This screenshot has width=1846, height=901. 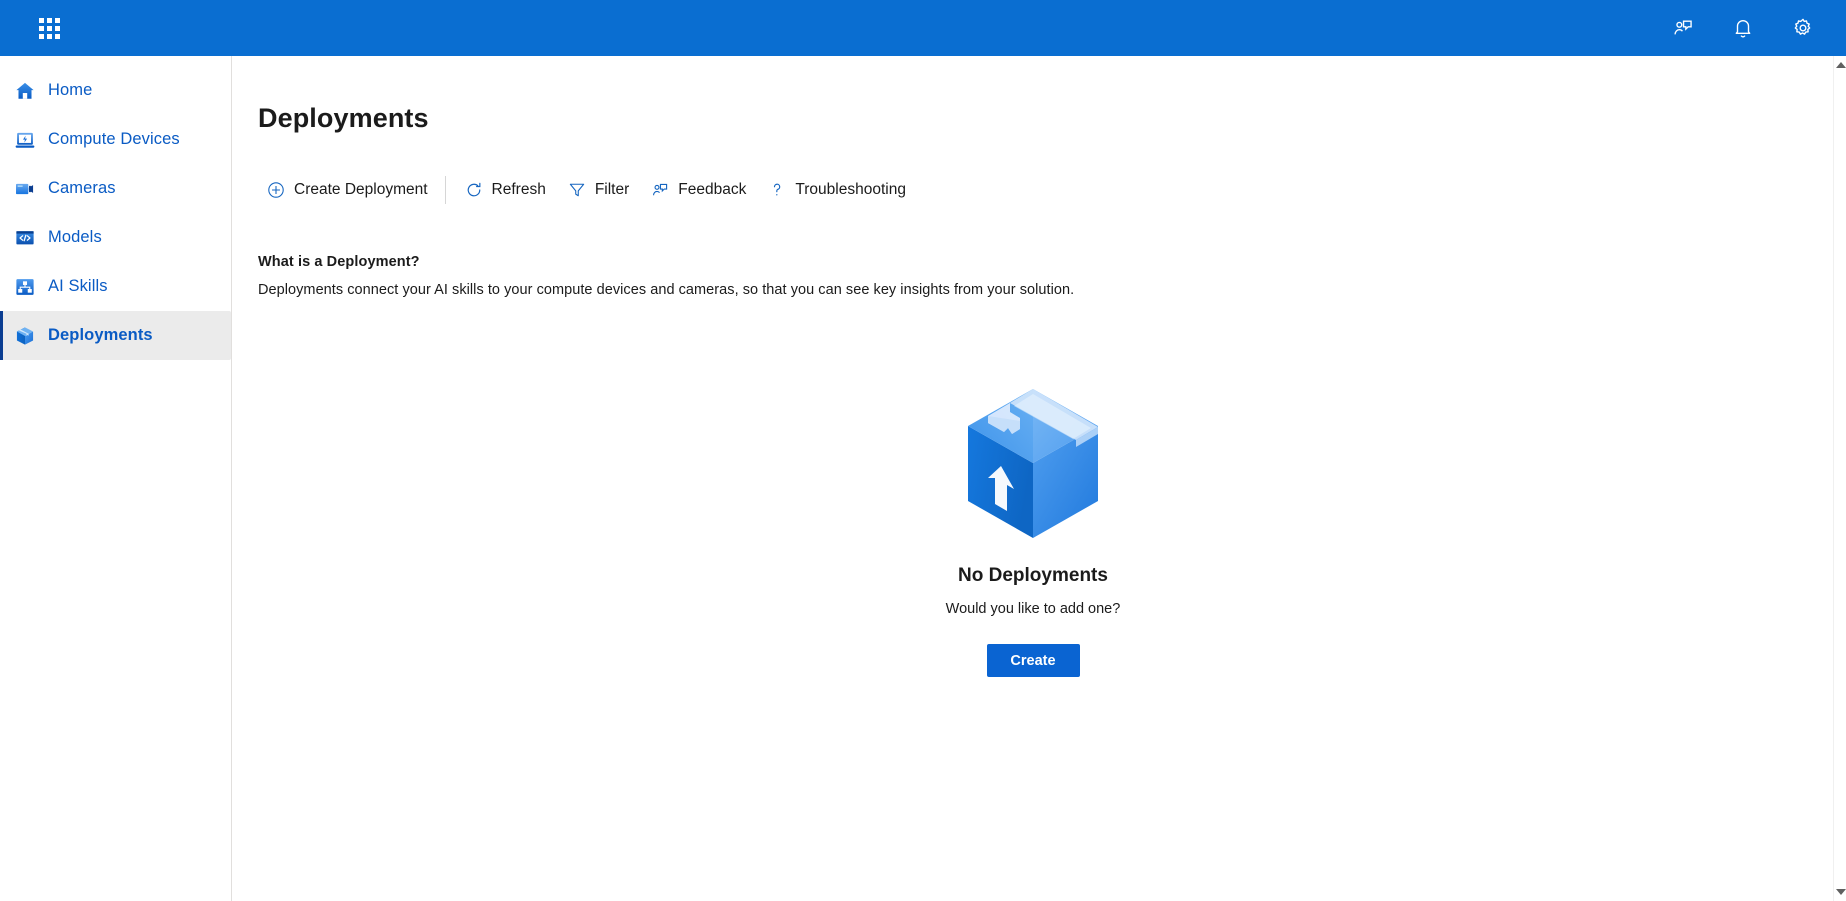 What do you see at coordinates (1839, 478) in the screenshot?
I see `vertical-scrollbar` at bounding box center [1839, 478].